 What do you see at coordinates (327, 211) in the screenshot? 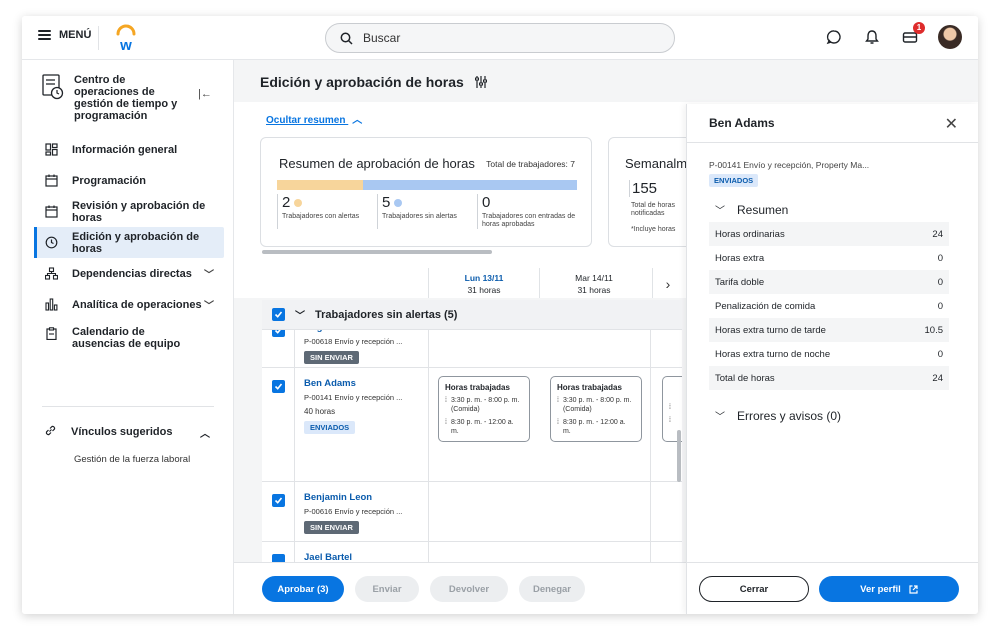
I see `stat-with-alerts: 2 Trabajadores con alertas` at bounding box center [327, 211].